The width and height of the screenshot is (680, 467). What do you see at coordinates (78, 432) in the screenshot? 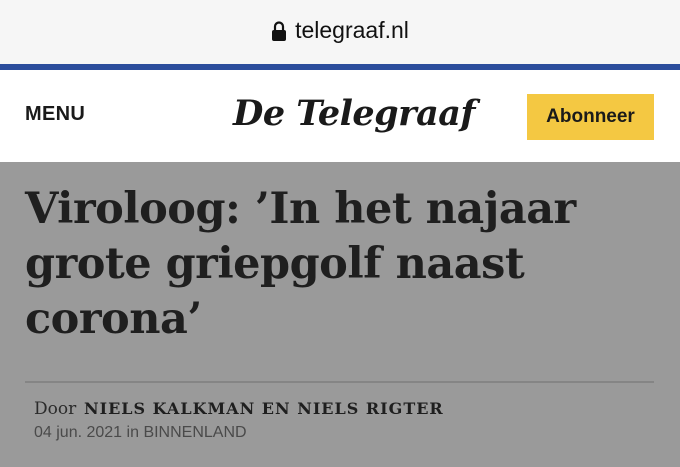
I see `publish-date: 04 jun. 2021` at bounding box center [78, 432].